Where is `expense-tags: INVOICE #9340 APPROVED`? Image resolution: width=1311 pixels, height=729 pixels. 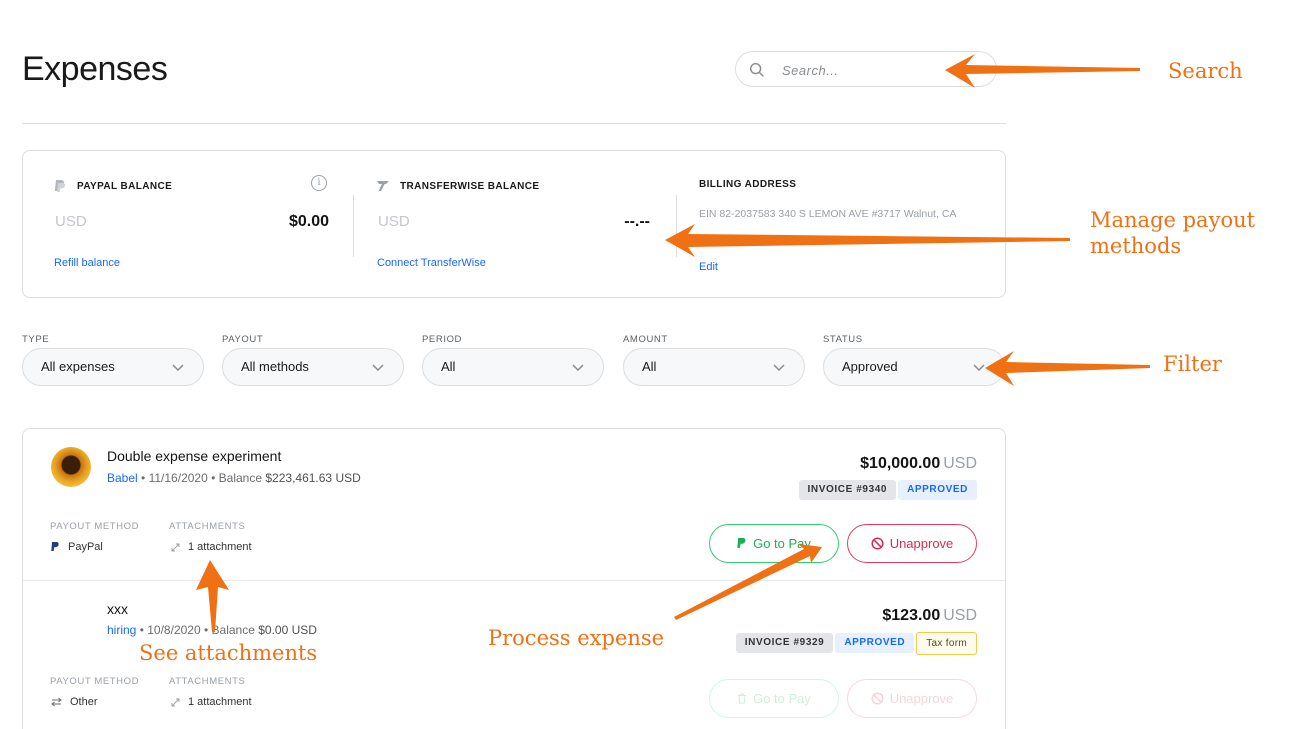
expense-tags: INVOICE #9340 APPROVED is located at coordinates (887, 490).